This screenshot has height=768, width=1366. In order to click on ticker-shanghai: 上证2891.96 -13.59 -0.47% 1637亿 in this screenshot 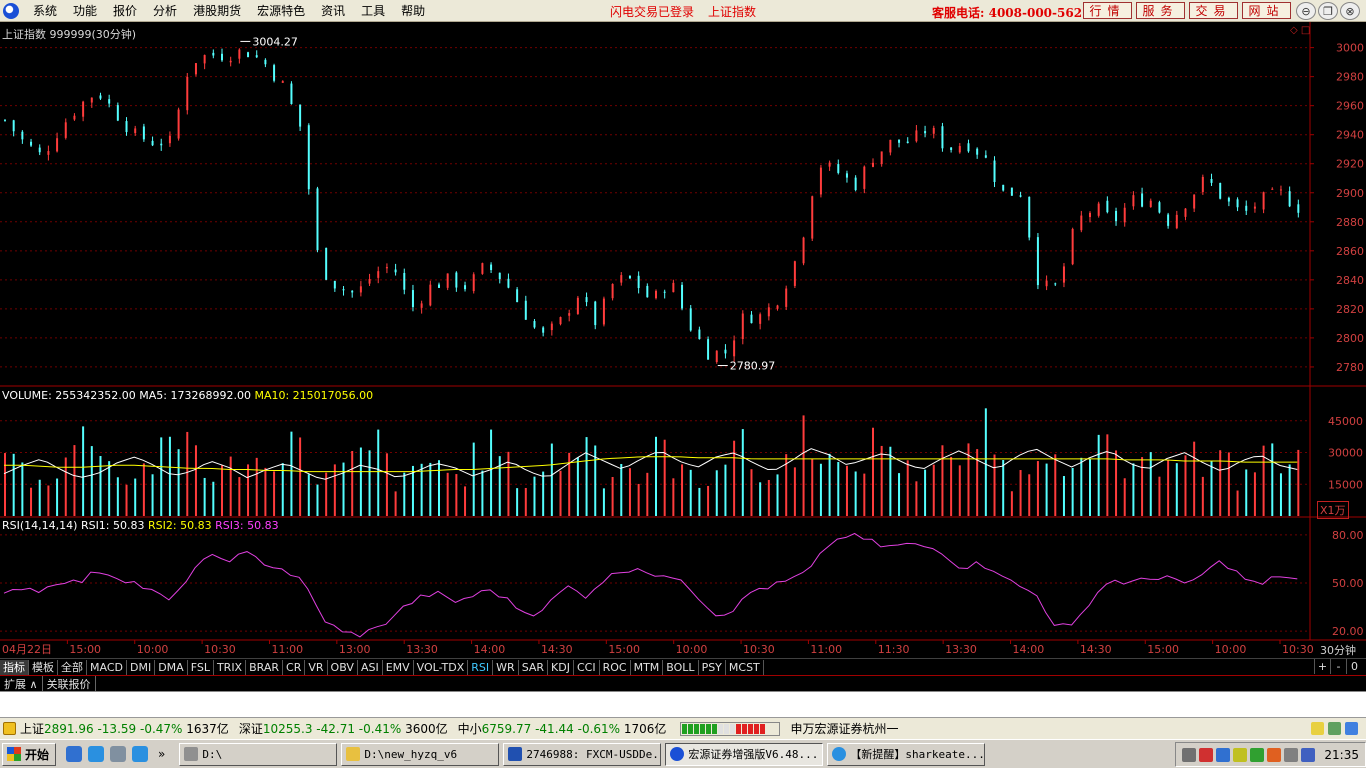, I will do `click(124, 728)`.